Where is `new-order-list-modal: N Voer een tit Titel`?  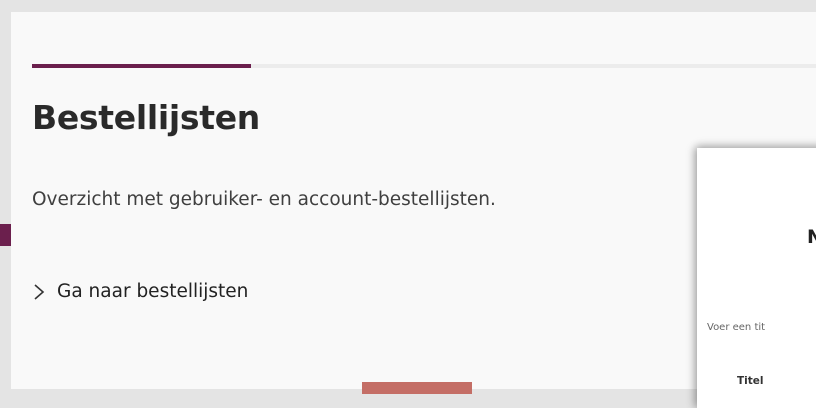 new-order-list-modal: N Voer een tit Titel is located at coordinates (756, 278).